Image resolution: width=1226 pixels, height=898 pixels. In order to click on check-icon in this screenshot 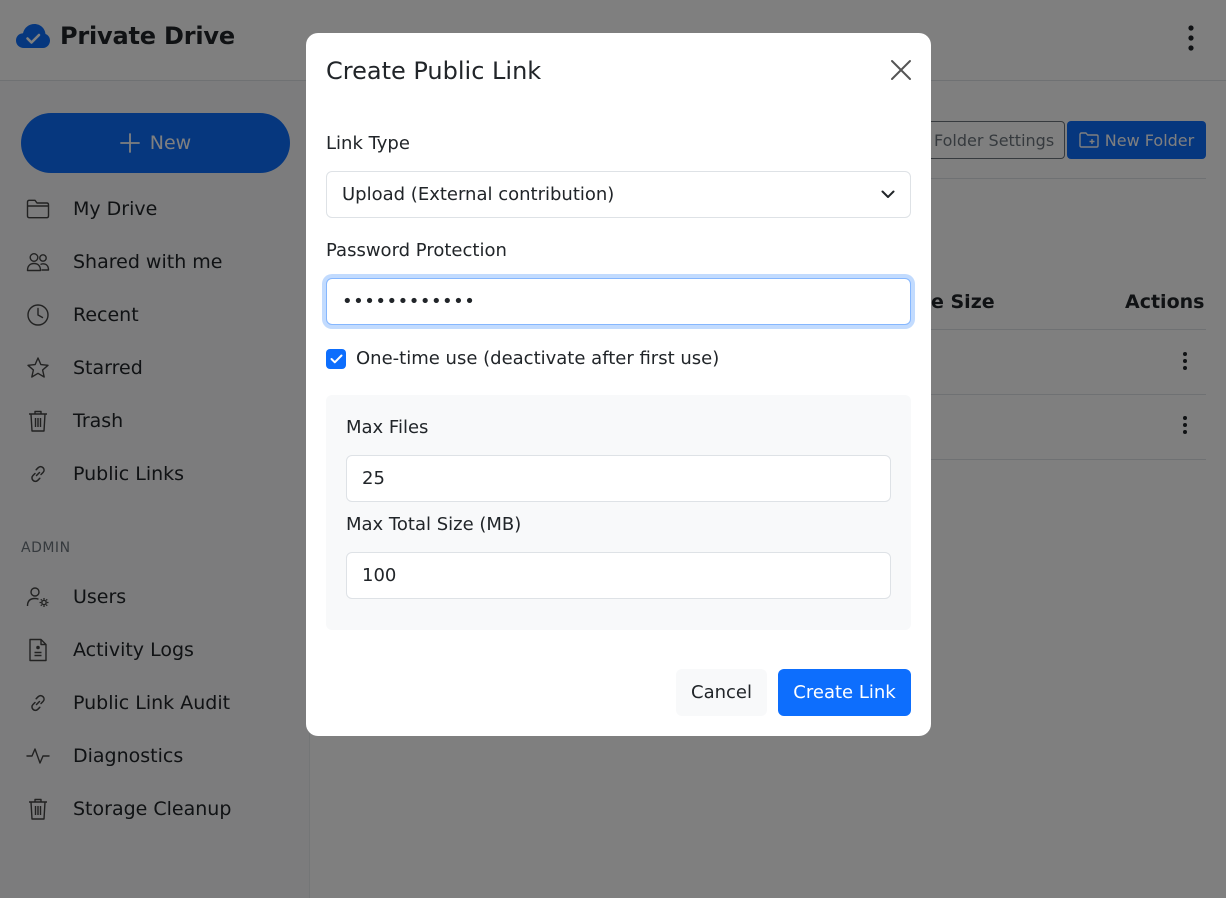, I will do `click(336, 359)`.